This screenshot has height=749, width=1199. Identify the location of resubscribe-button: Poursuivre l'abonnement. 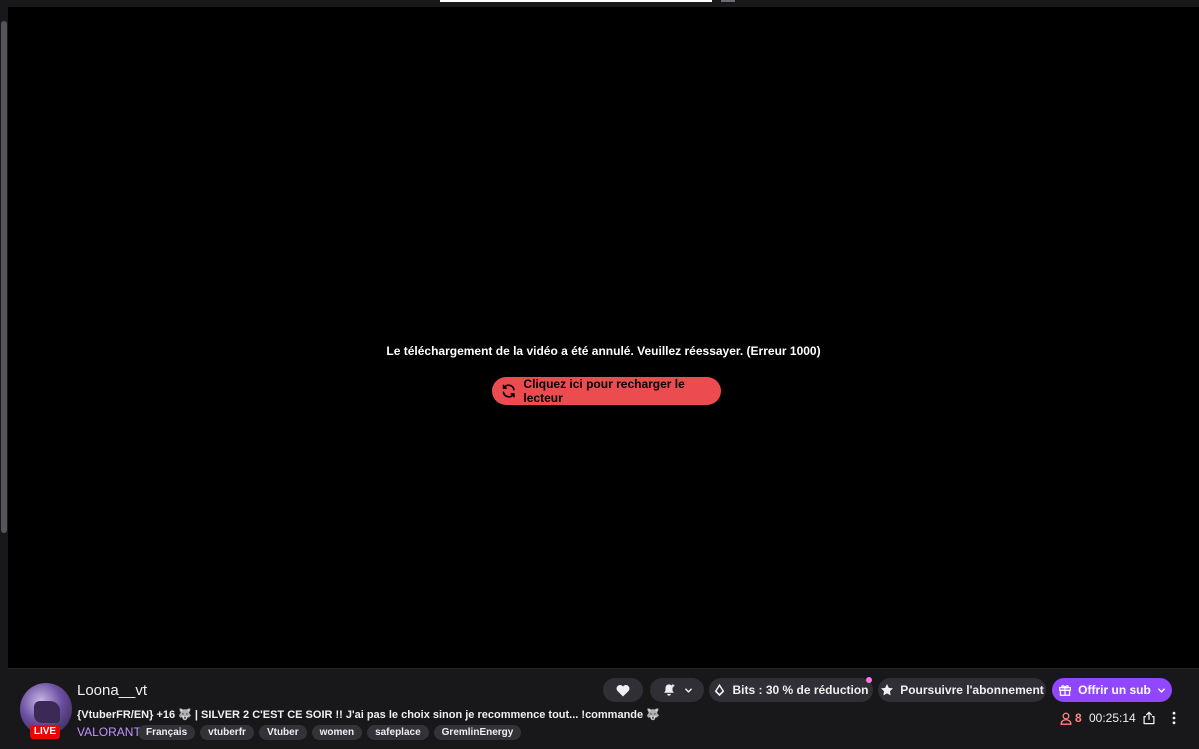
(962, 690).